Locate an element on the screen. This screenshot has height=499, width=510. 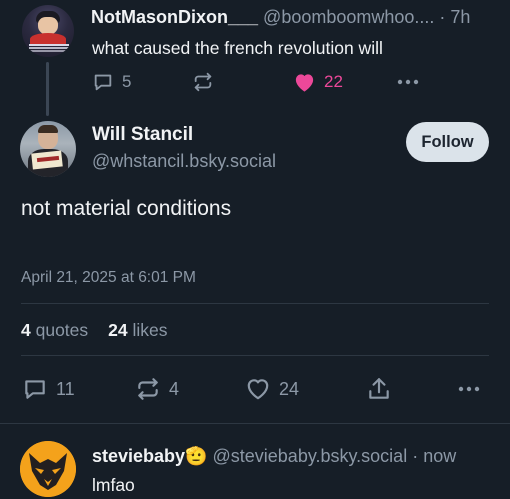
follow-button: Follow is located at coordinates (447, 142).